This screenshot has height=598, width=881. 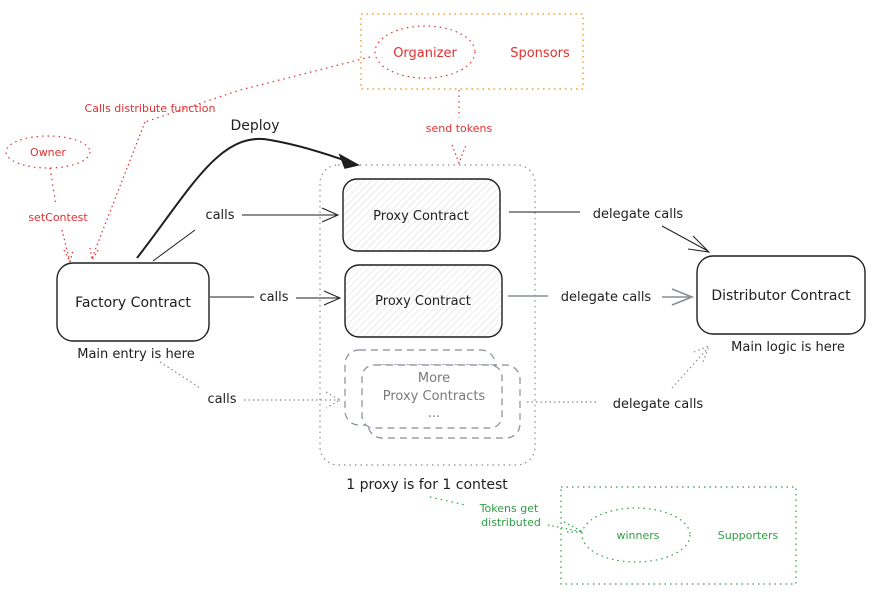 I want to click on calls1-label: calls, so click(x=219, y=215).